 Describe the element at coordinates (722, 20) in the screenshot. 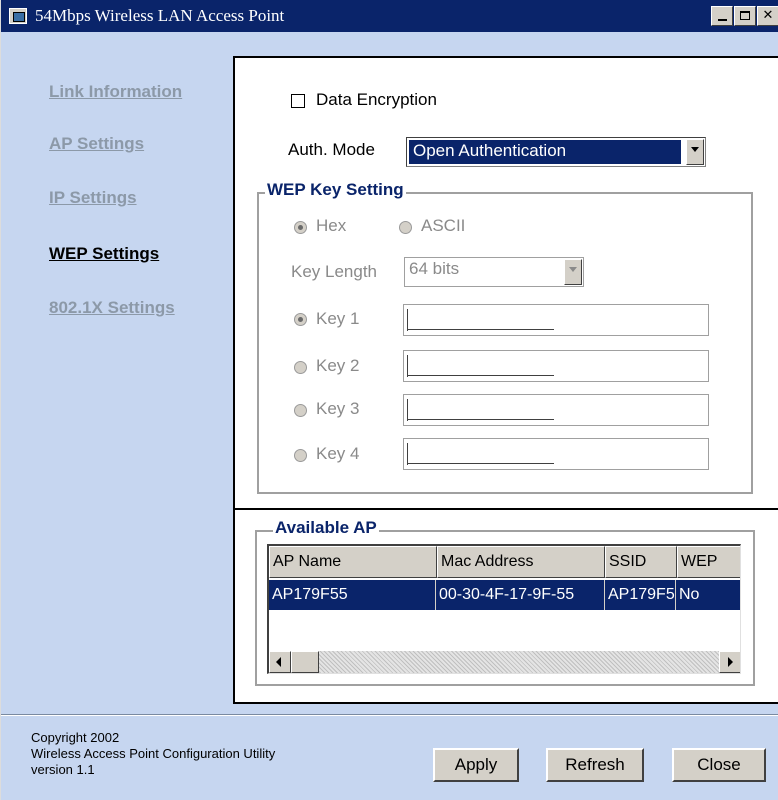

I see `minimize-icon` at that location.